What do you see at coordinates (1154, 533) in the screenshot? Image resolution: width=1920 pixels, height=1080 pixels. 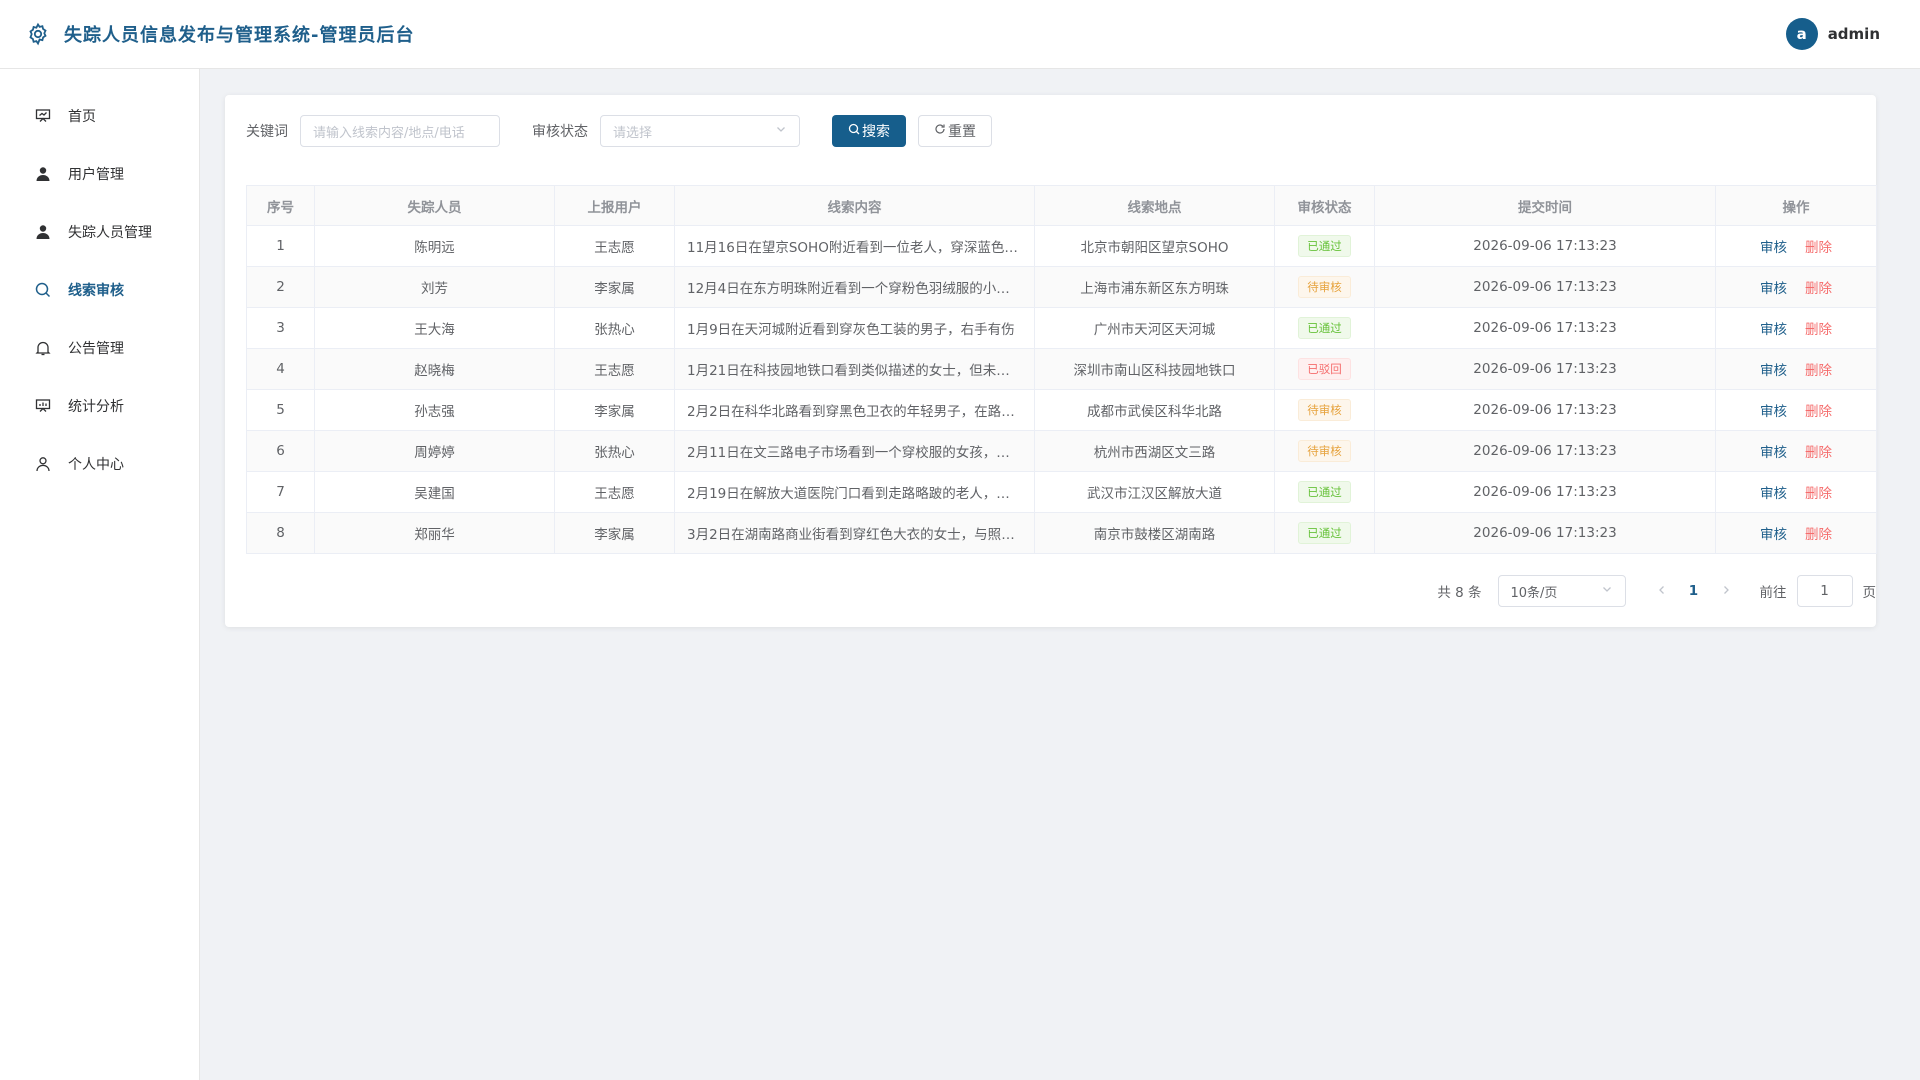 I see `cell-location: 南京市鼓楼区湖南路` at bounding box center [1154, 533].